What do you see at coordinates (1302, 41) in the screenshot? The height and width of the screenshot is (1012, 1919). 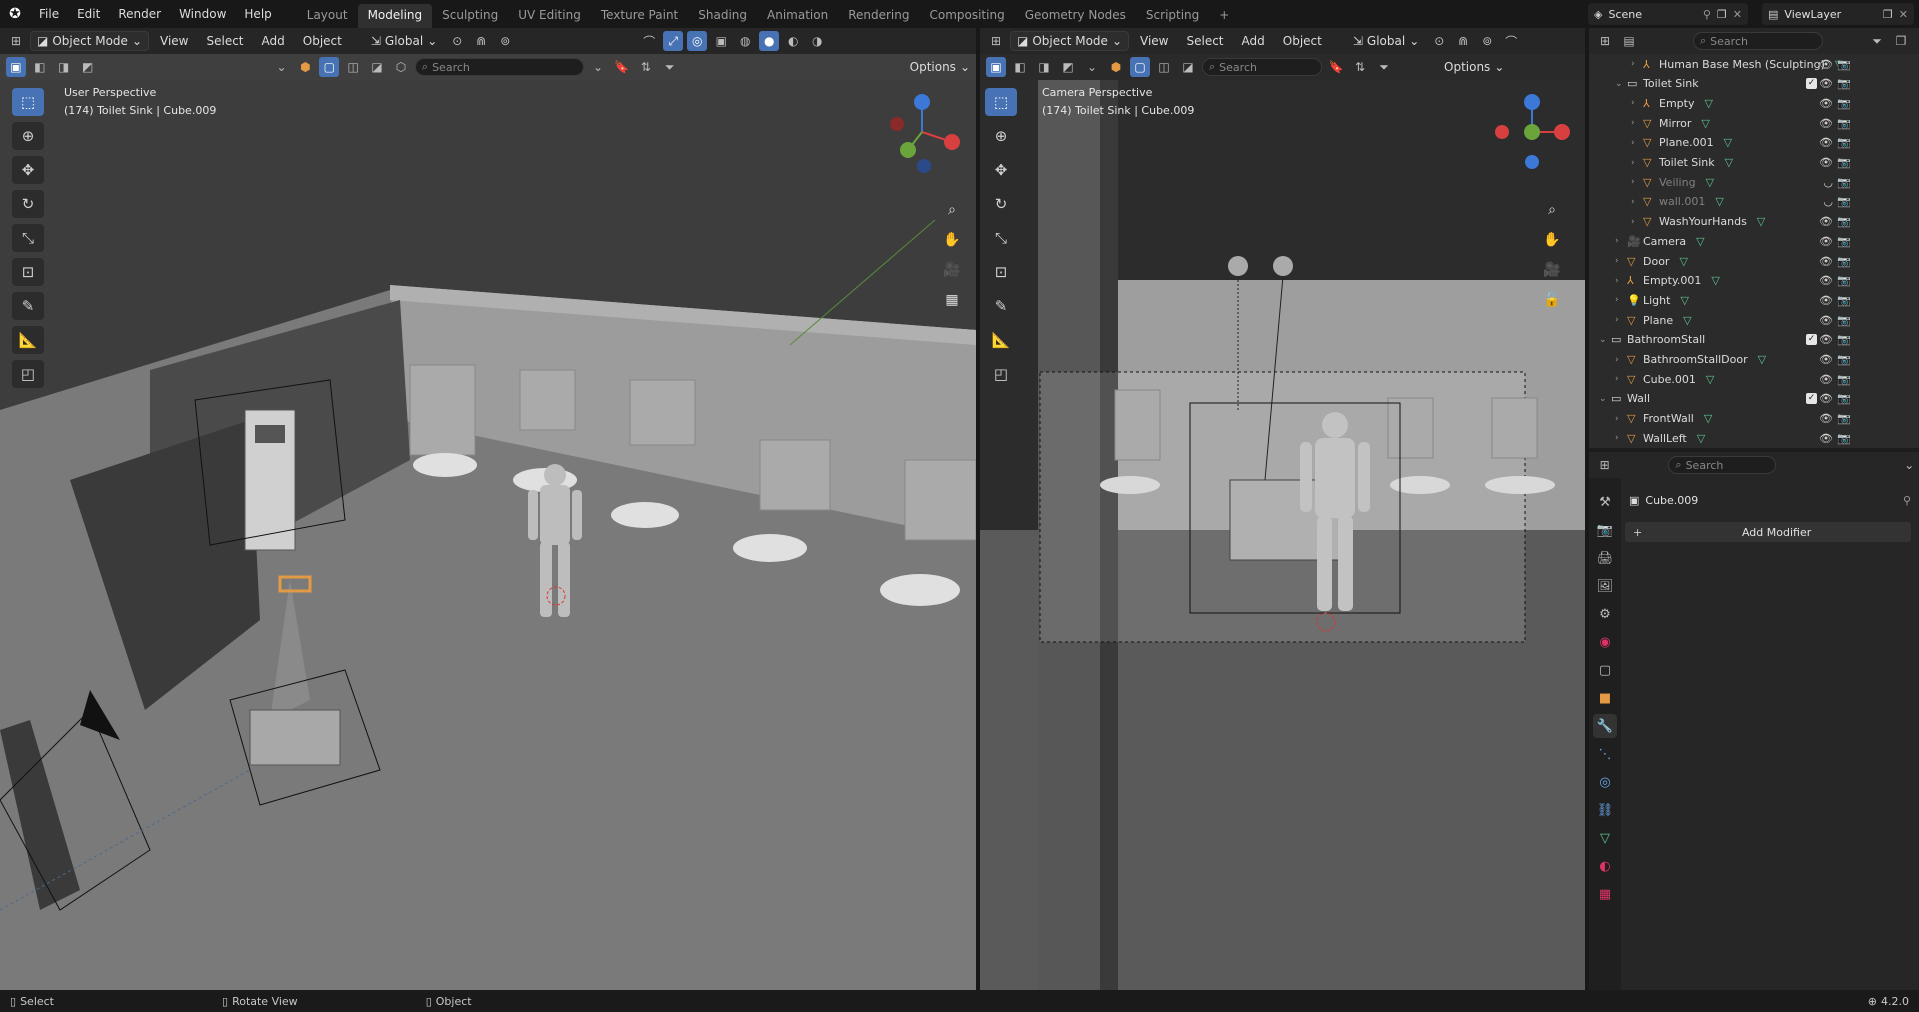 I see `object-menu: Object` at bounding box center [1302, 41].